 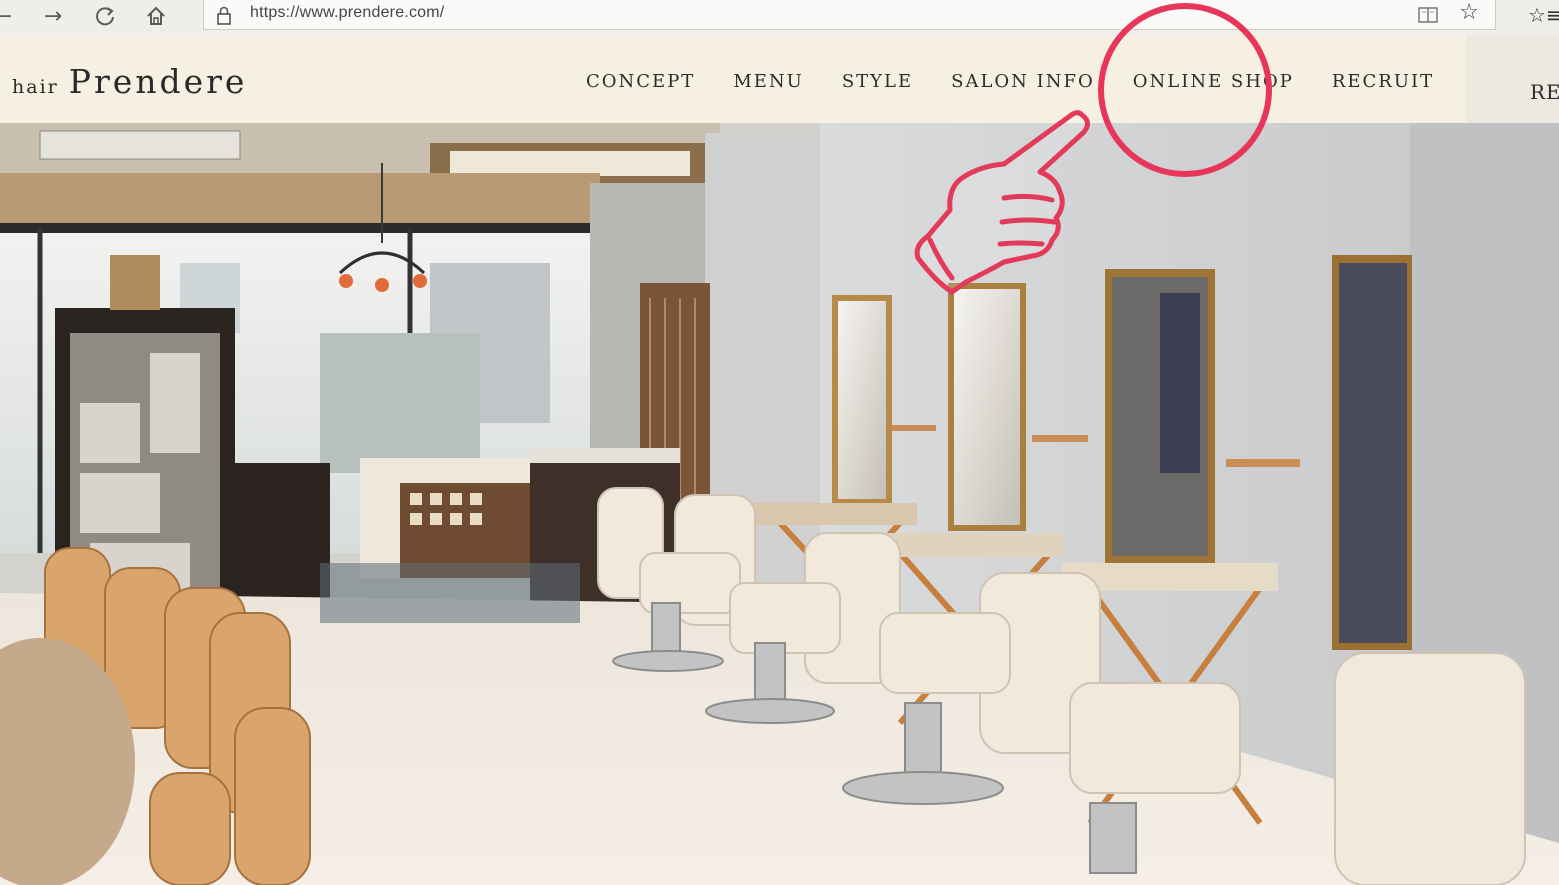 What do you see at coordinates (1543, 15) in the screenshot?
I see `favorites-icon: ☆≡` at bounding box center [1543, 15].